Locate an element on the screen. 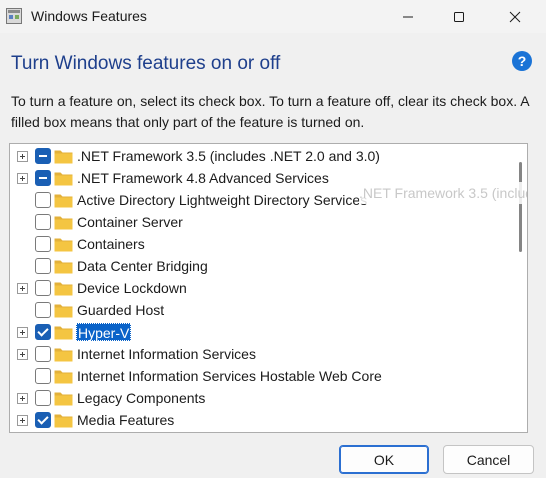 The height and width of the screenshot is (478, 546). minimize-button is located at coordinates (408, 16).